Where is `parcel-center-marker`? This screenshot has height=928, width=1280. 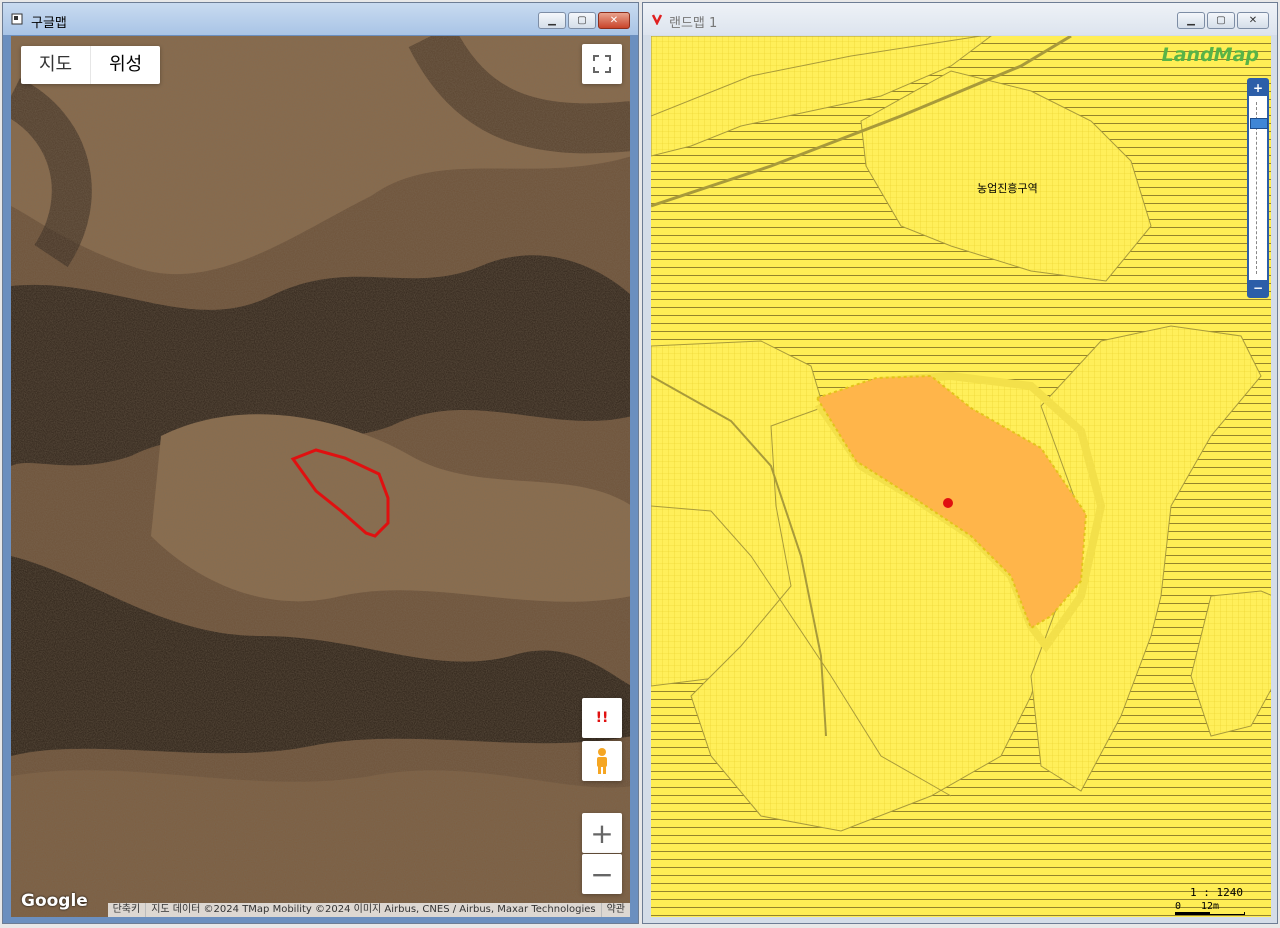 parcel-center-marker is located at coordinates (948, 503).